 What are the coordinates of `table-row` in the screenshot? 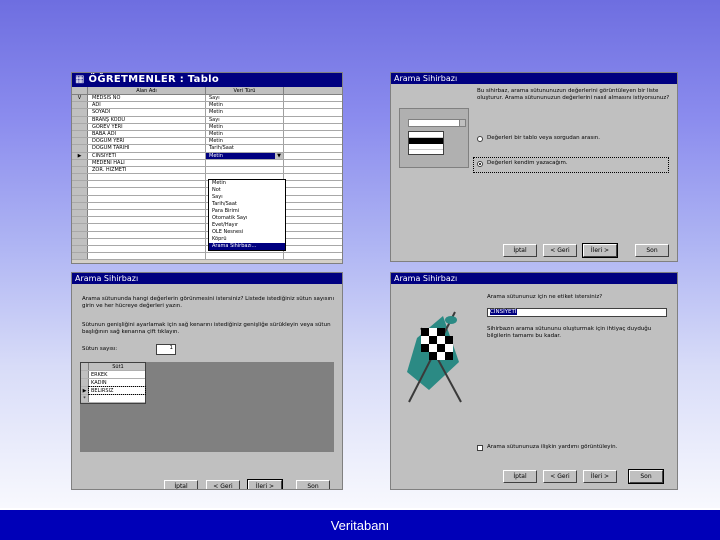 It's located at (207, 257).